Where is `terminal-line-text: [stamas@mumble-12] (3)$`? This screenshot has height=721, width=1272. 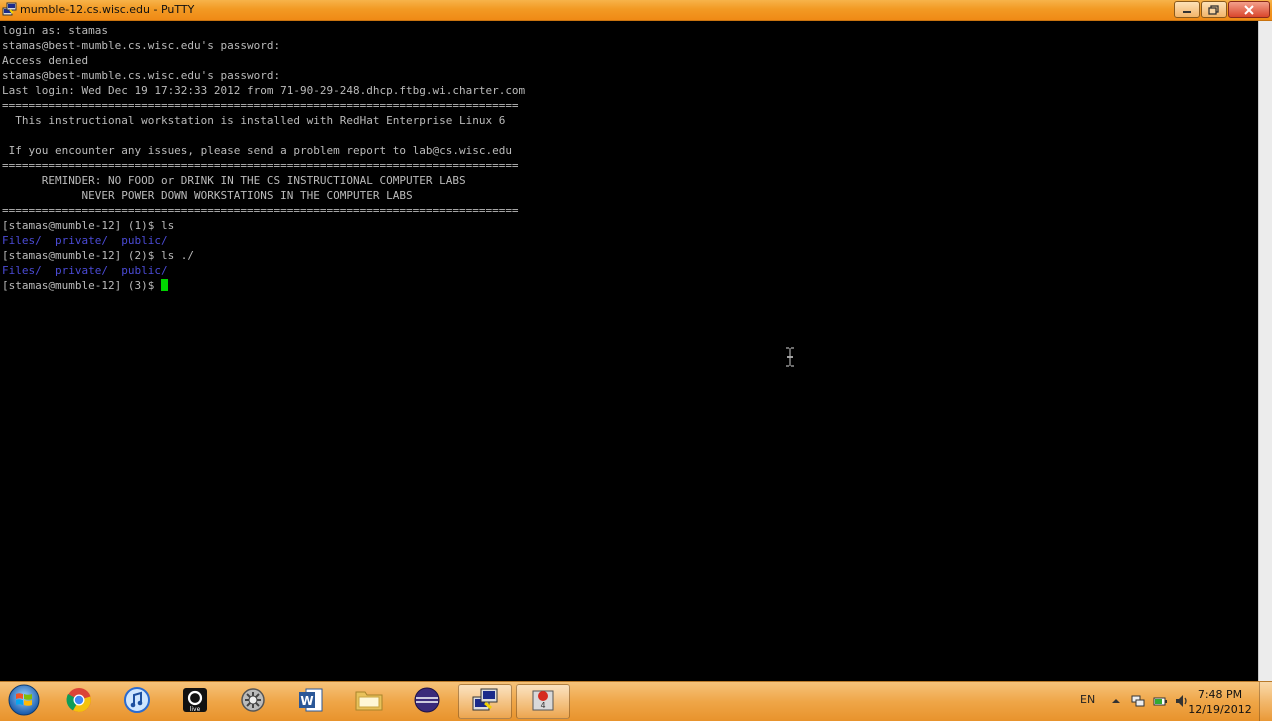
terminal-line-text: [stamas@mumble-12] (3)$ is located at coordinates (81, 285).